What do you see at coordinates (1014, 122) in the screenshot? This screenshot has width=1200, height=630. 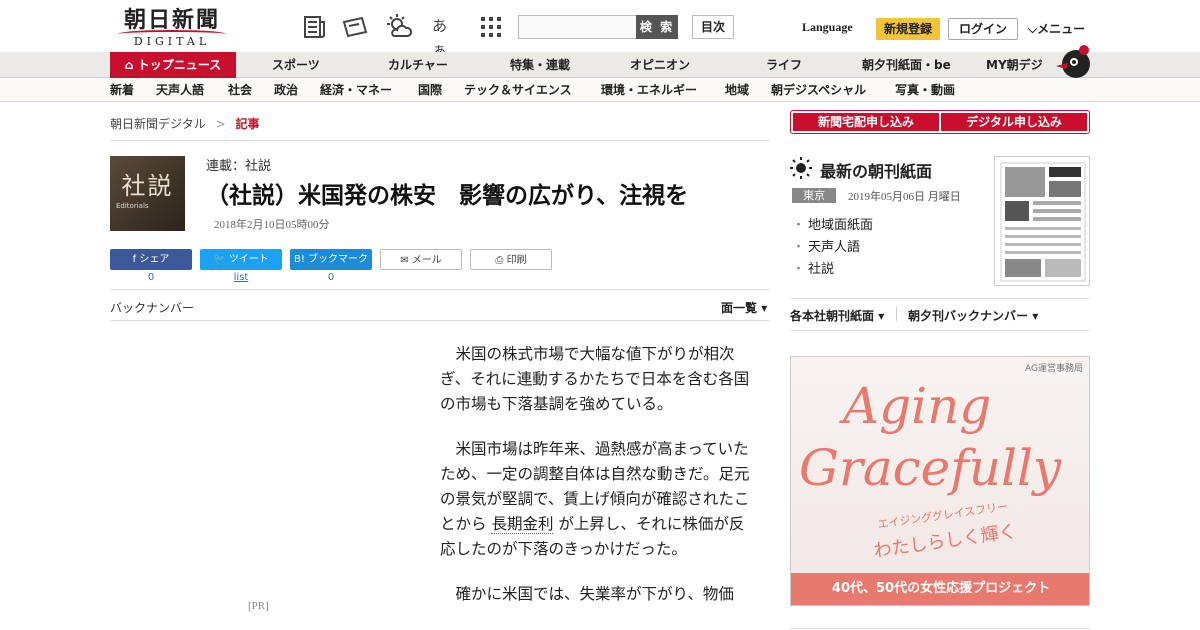 I see `digital-signup-button: デジタル申し込み` at bounding box center [1014, 122].